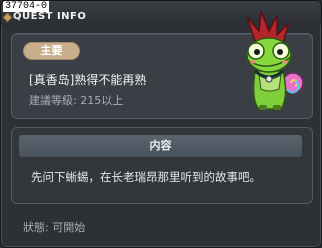  What do you see at coordinates (50, 16) in the screenshot?
I see `window-title: QUEST INFO` at bounding box center [50, 16].